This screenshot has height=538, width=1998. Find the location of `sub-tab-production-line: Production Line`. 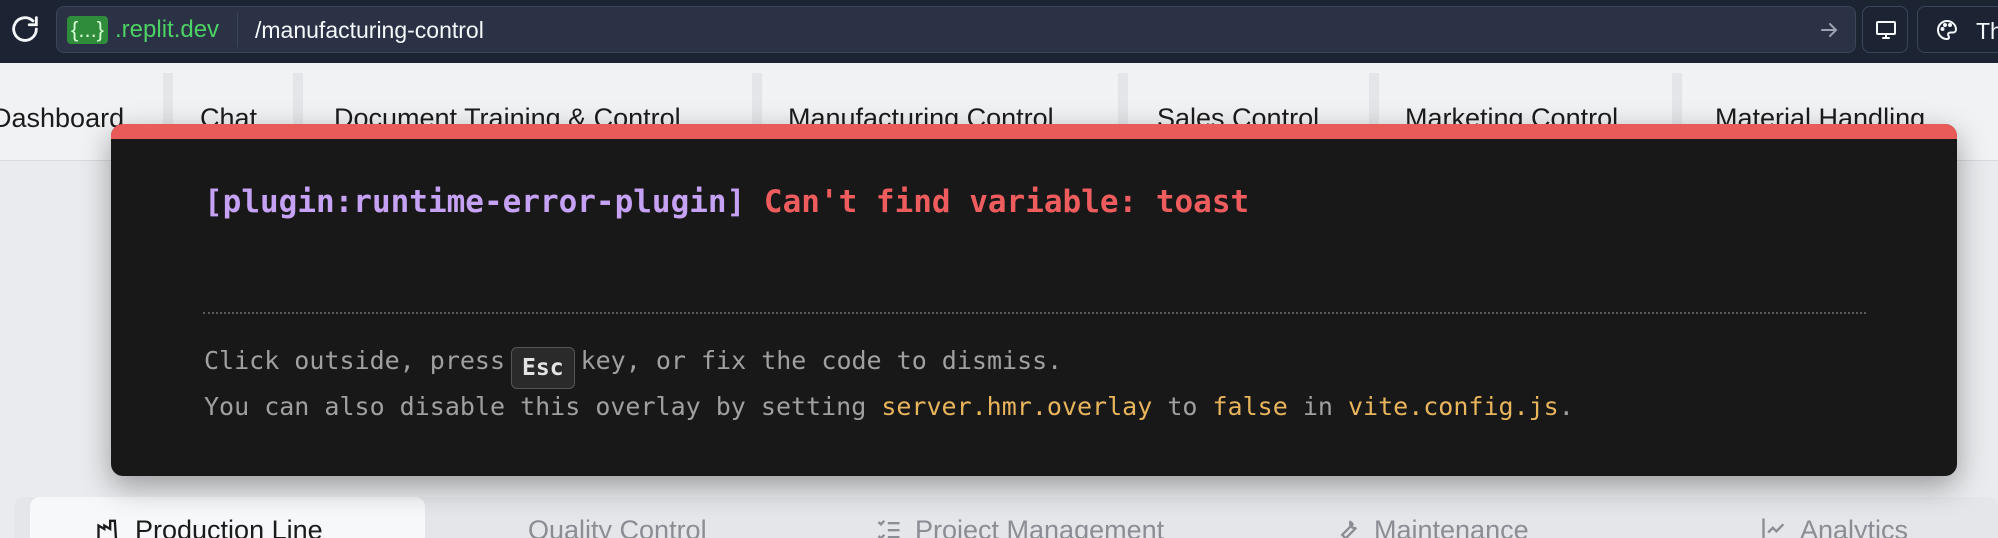

sub-tab-production-line: Production Line is located at coordinates (209, 517).